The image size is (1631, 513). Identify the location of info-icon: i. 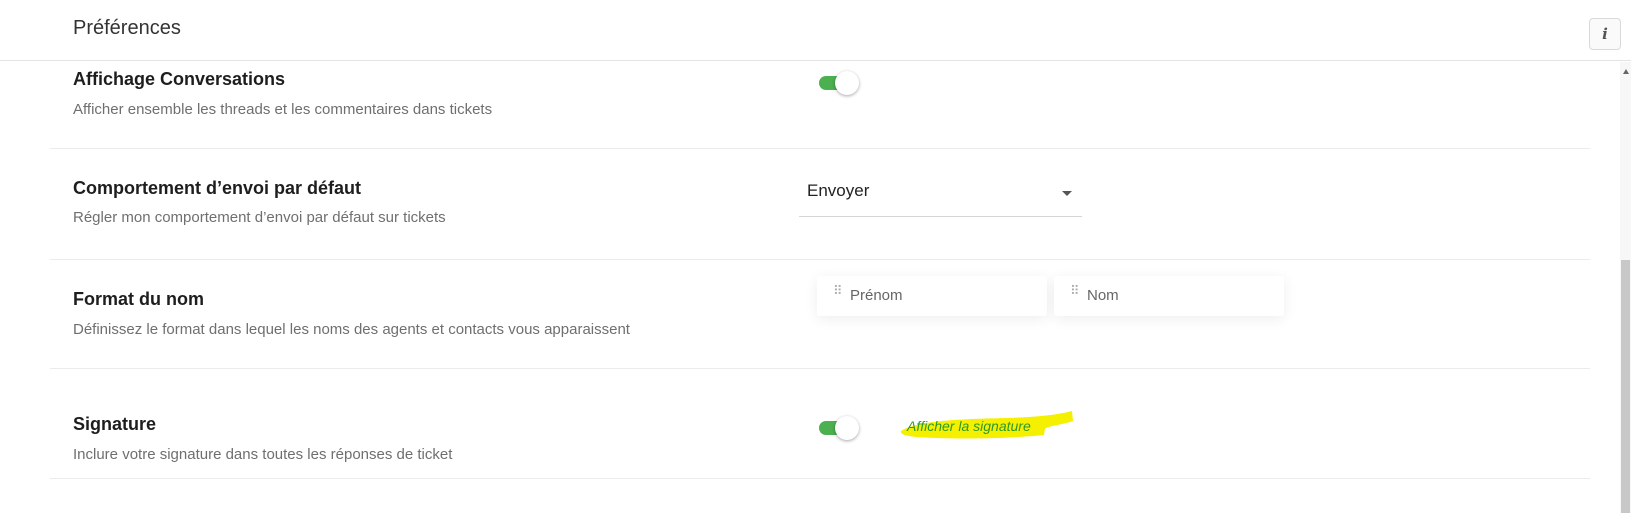
(1605, 34).